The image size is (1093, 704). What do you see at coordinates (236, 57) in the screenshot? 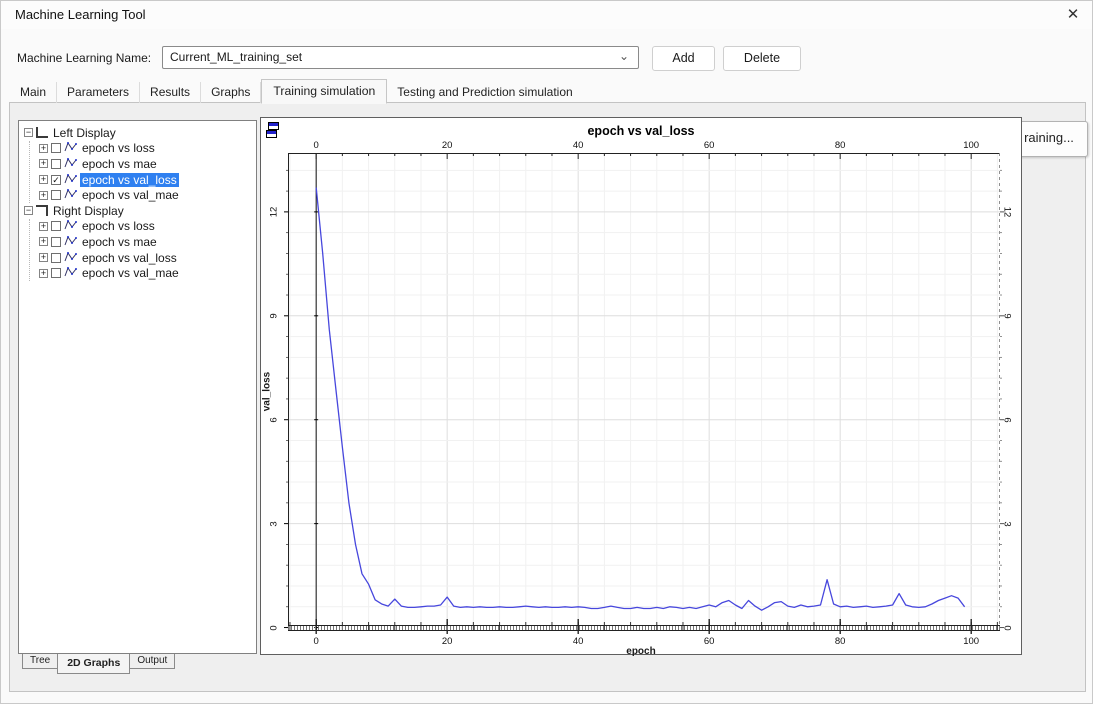
I see `combo-value: Current_ML_training_set` at bounding box center [236, 57].